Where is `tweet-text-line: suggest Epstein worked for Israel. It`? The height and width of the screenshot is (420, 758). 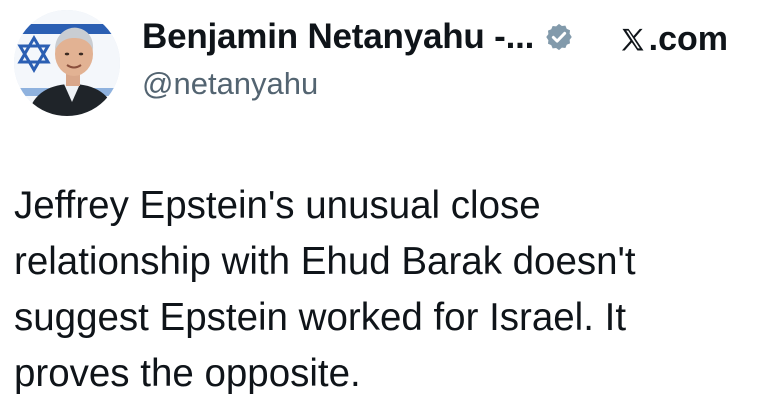
tweet-text-line: suggest Epstein worked for Israel. It is located at coordinates (320, 317).